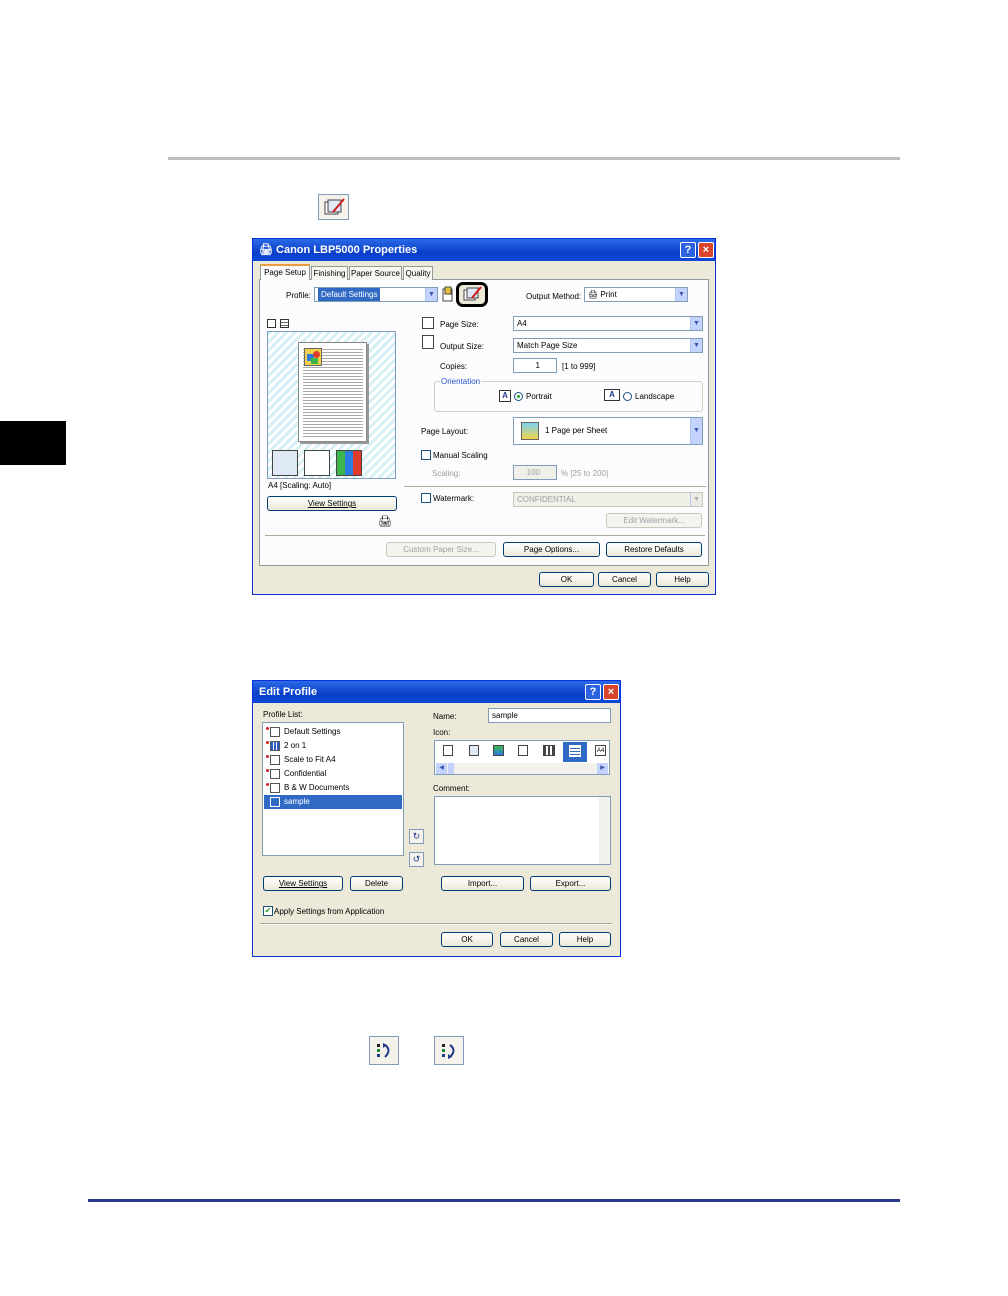  What do you see at coordinates (416, 859) in the screenshot?
I see `move-down-button: ↺` at bounding box center [416, 859].